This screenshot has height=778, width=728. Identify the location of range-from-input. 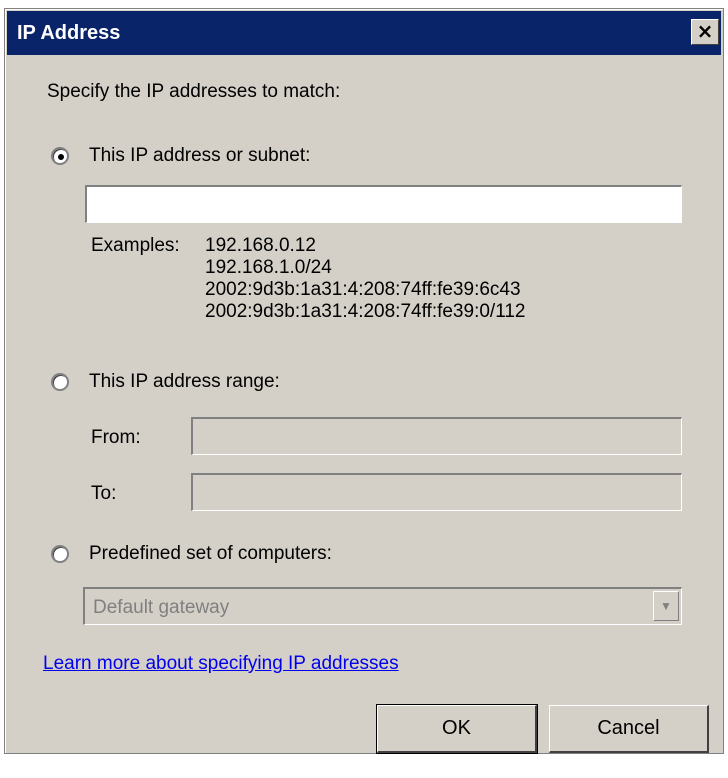
(436, 436).